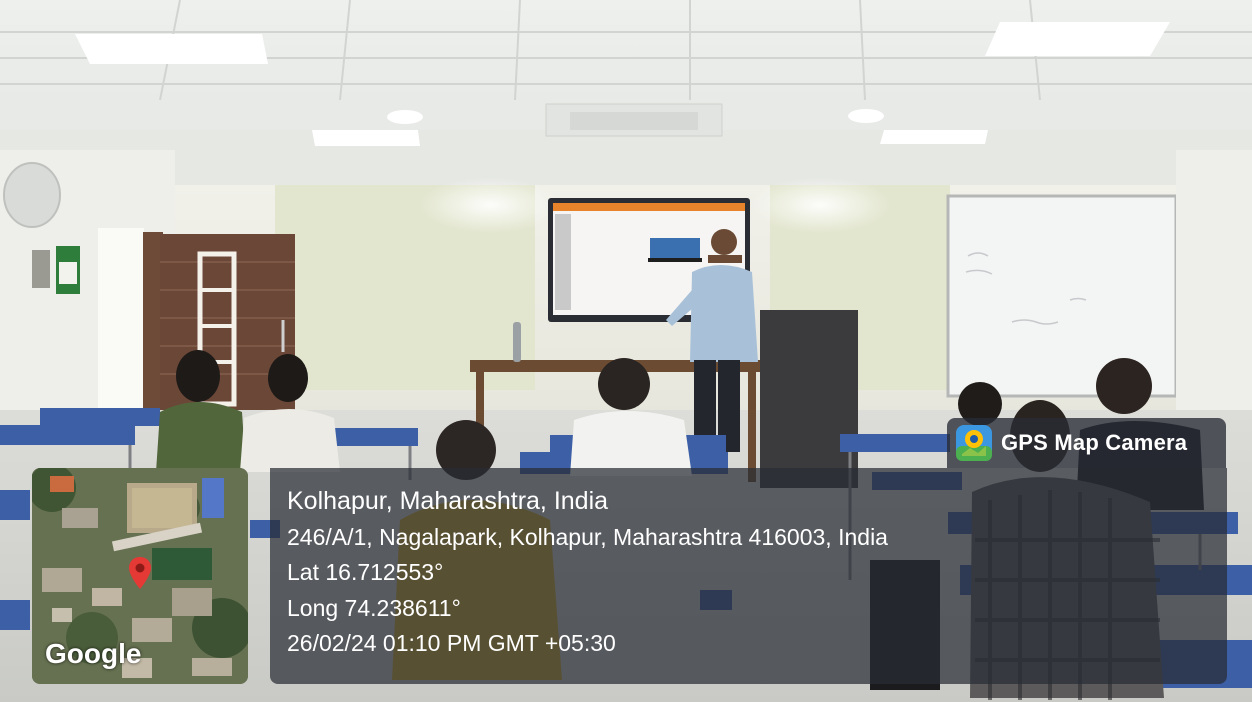 The height and width of the screenshot is (702, 1252). Describe the element at coordinates (32, 195) in the screenshot. I see `wall-fan` at that location.